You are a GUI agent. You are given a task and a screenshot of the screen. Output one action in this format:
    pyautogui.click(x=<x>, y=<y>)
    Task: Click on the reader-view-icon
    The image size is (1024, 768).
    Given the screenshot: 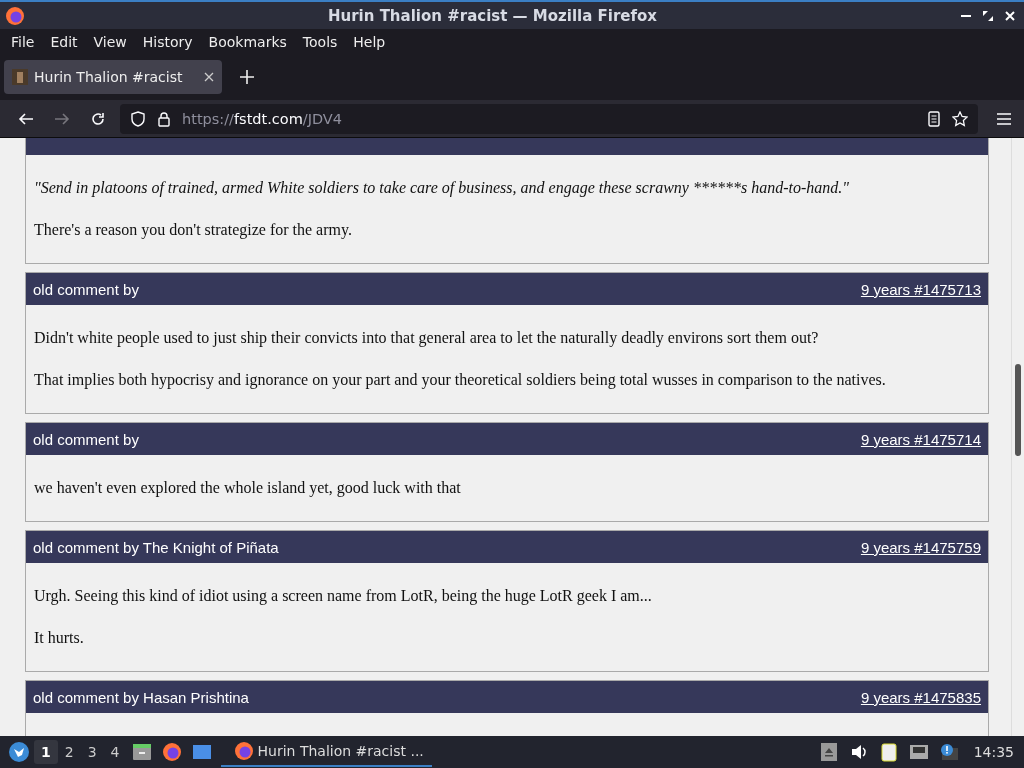 What is the action you would take?
    pyautogui.click(x=934, y=118)
    